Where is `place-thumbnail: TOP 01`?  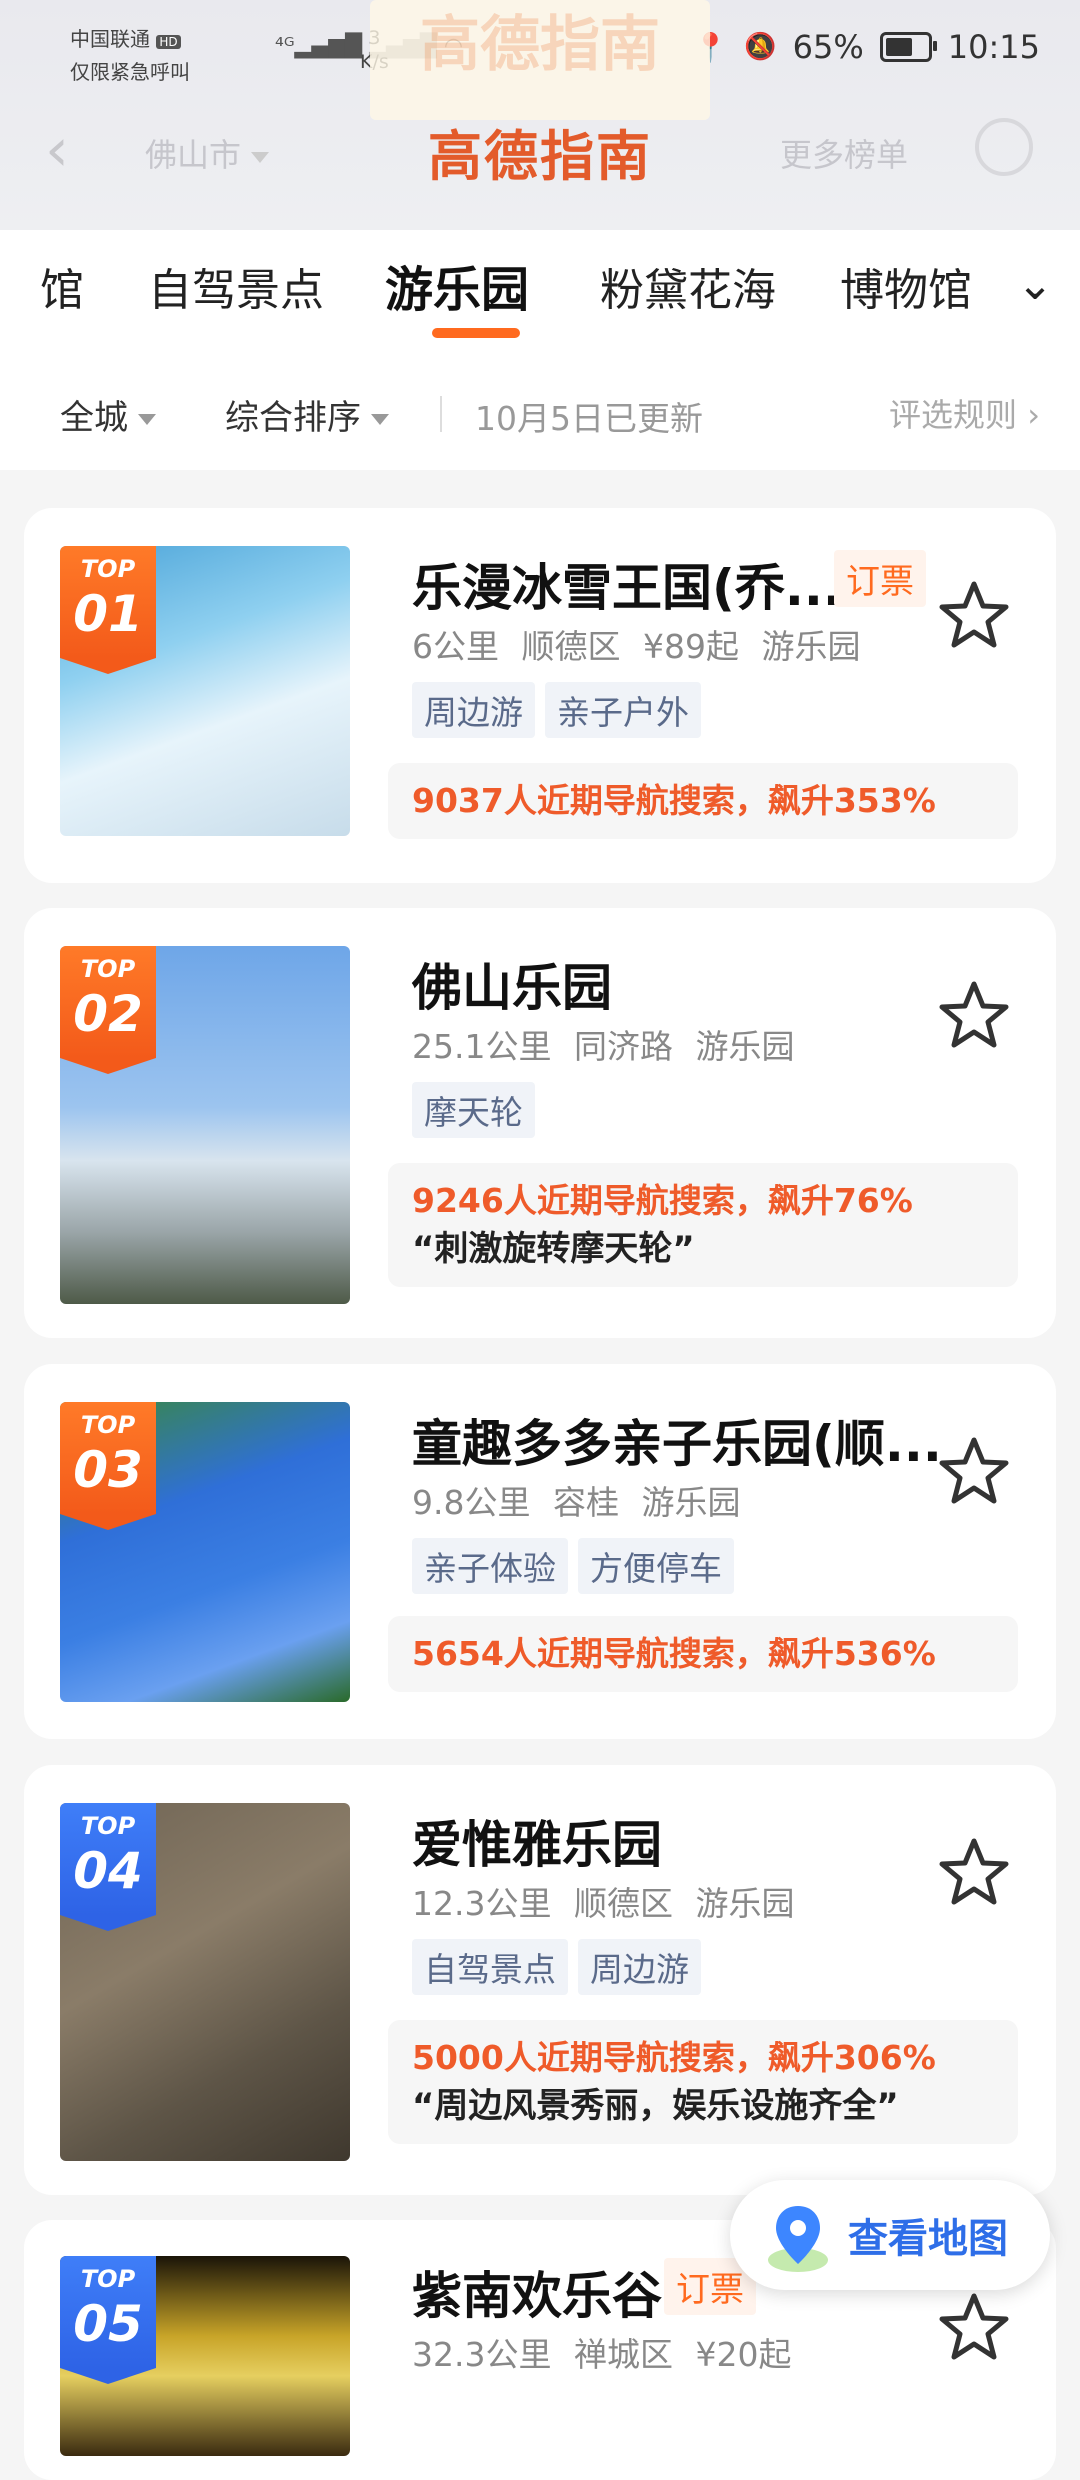 place-thumbnail: TOP 01 is located at coordinates (205, 691).